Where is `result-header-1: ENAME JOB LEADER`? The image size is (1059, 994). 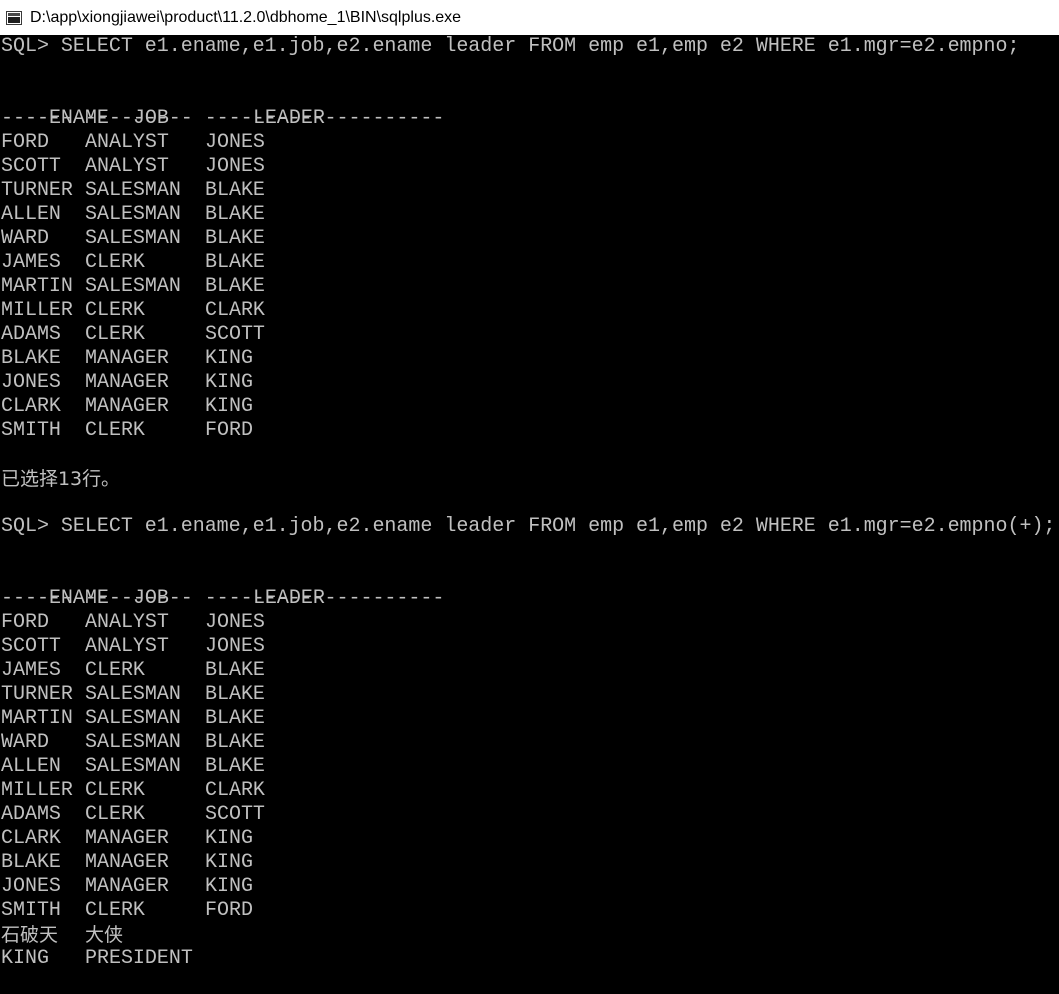
result-header-1: ENAME JOB LEADER is located at coordinates (529, 106).